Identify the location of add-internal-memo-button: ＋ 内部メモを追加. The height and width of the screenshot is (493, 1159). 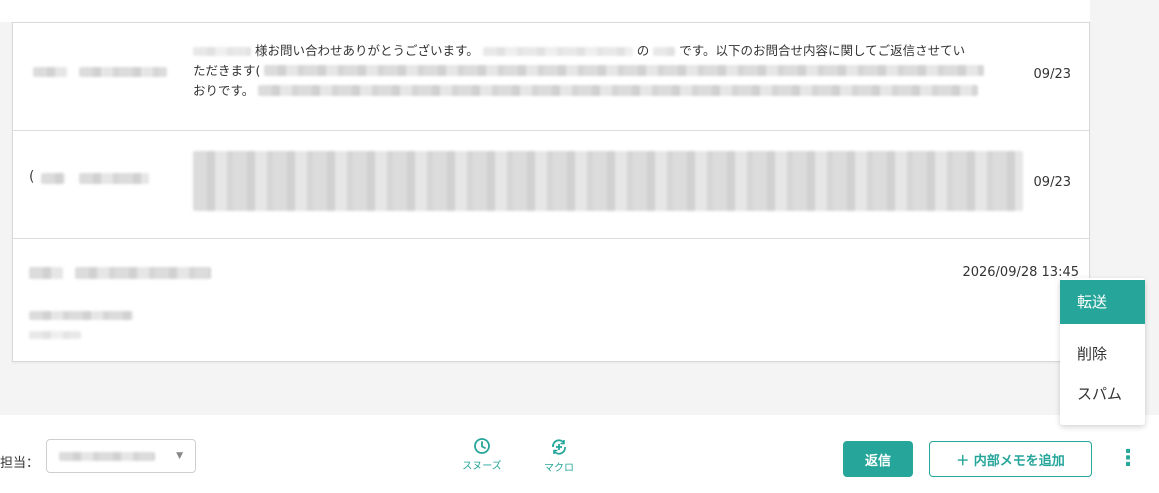
(1010, 459).